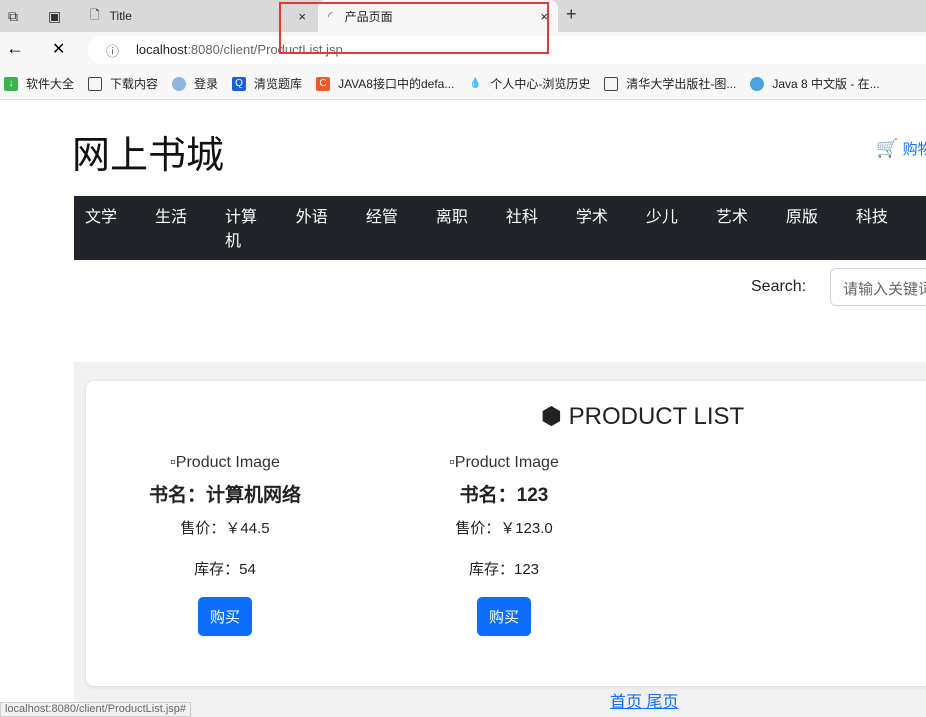 This screenshot has height=717, width=926. Describe the element at coordinates (206, 84) in the screenshot. I see `bookmark-label: 登录` at that location.